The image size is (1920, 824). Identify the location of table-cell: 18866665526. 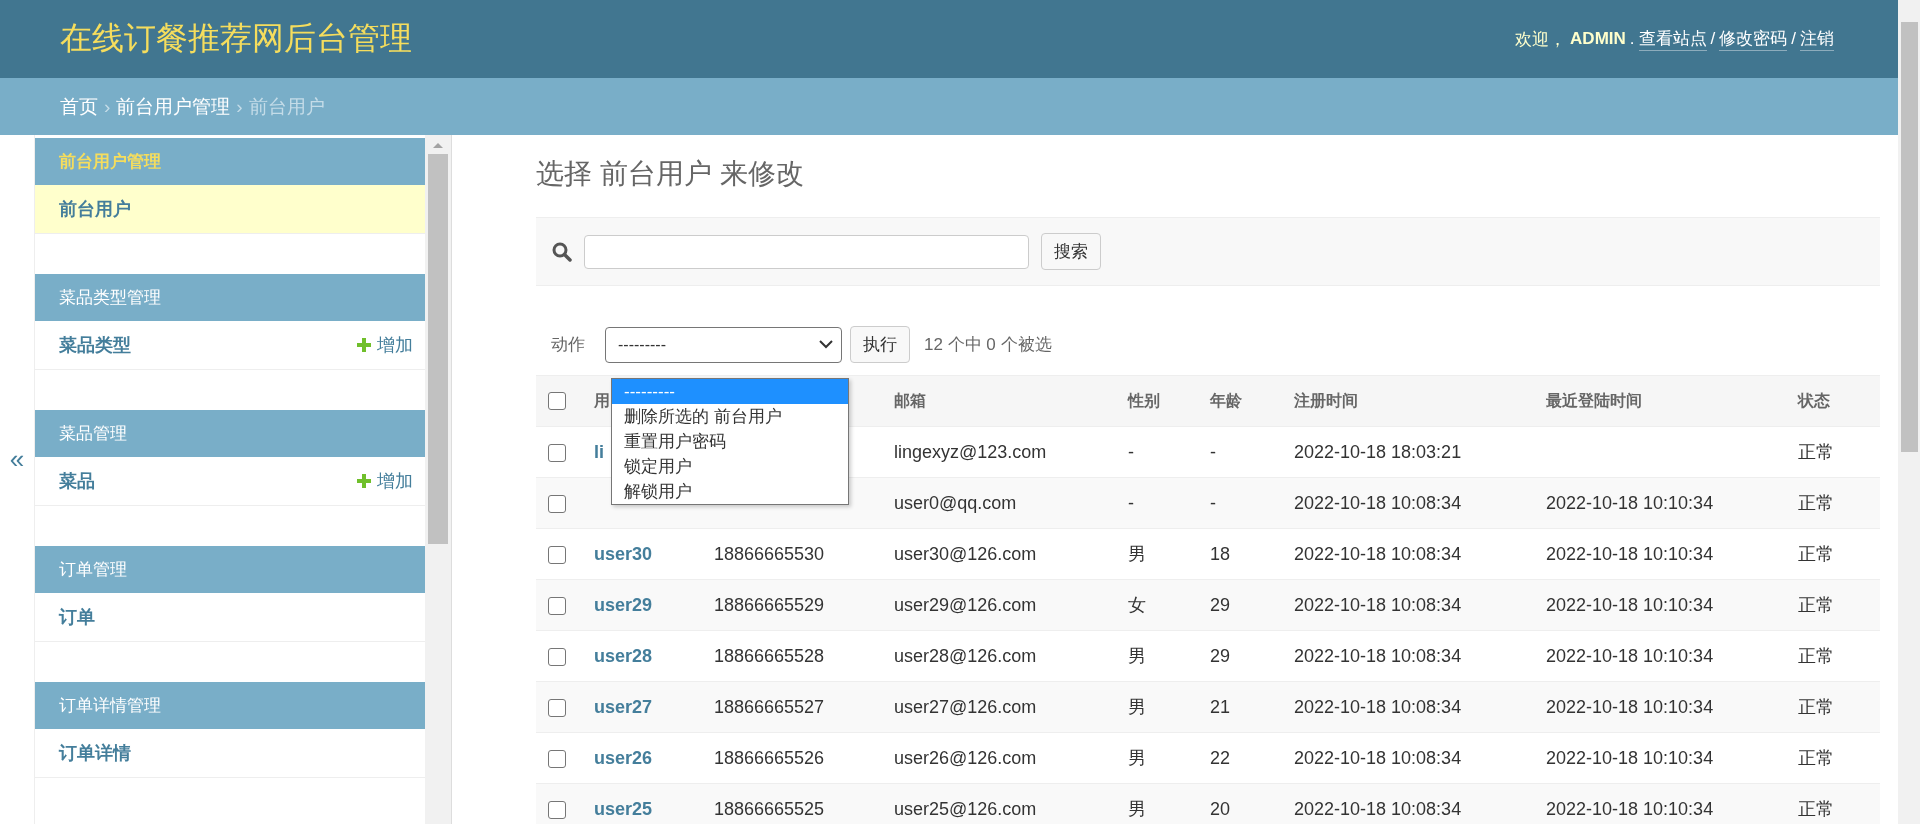
(769, 757).